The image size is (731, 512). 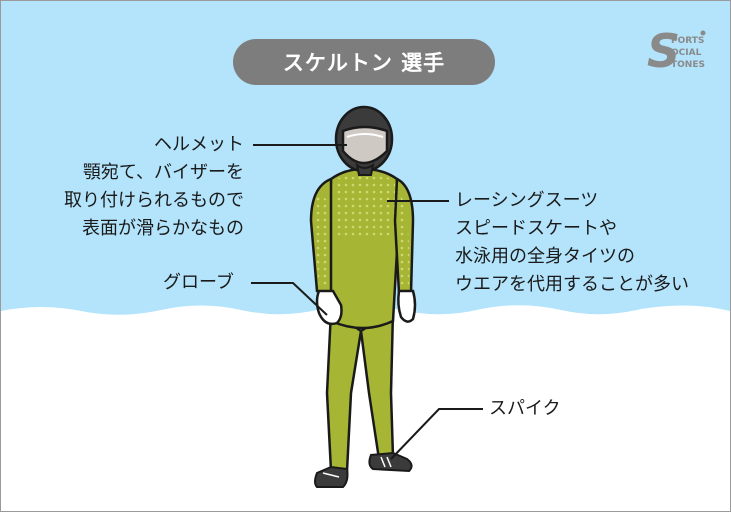 What do you see at coordinates (199, 144) in the screenshot?
I see `helmet-label-line-1: ヘルメット` at bounding box center [199, 144].